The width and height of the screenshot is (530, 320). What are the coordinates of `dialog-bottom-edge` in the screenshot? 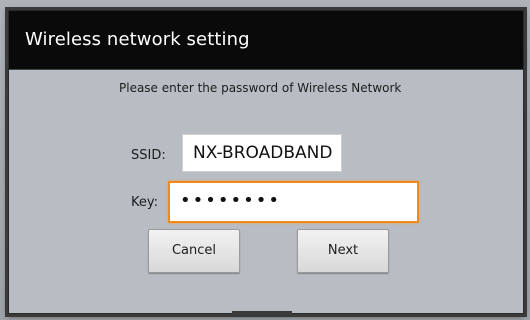 It's located at (262, 313).